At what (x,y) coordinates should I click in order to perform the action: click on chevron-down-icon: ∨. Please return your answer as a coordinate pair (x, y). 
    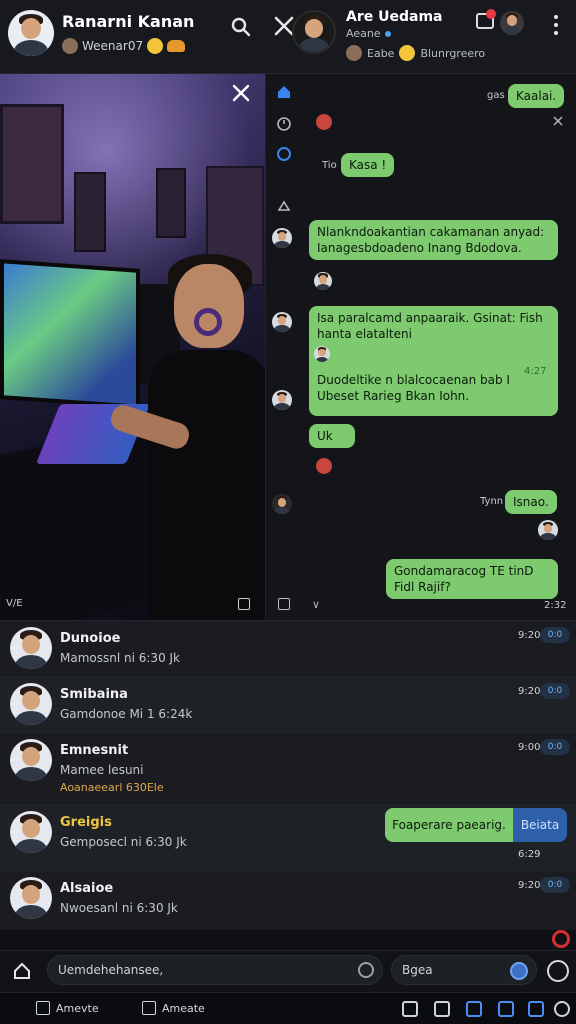
    Looking at the image, I should click on (316, 604).